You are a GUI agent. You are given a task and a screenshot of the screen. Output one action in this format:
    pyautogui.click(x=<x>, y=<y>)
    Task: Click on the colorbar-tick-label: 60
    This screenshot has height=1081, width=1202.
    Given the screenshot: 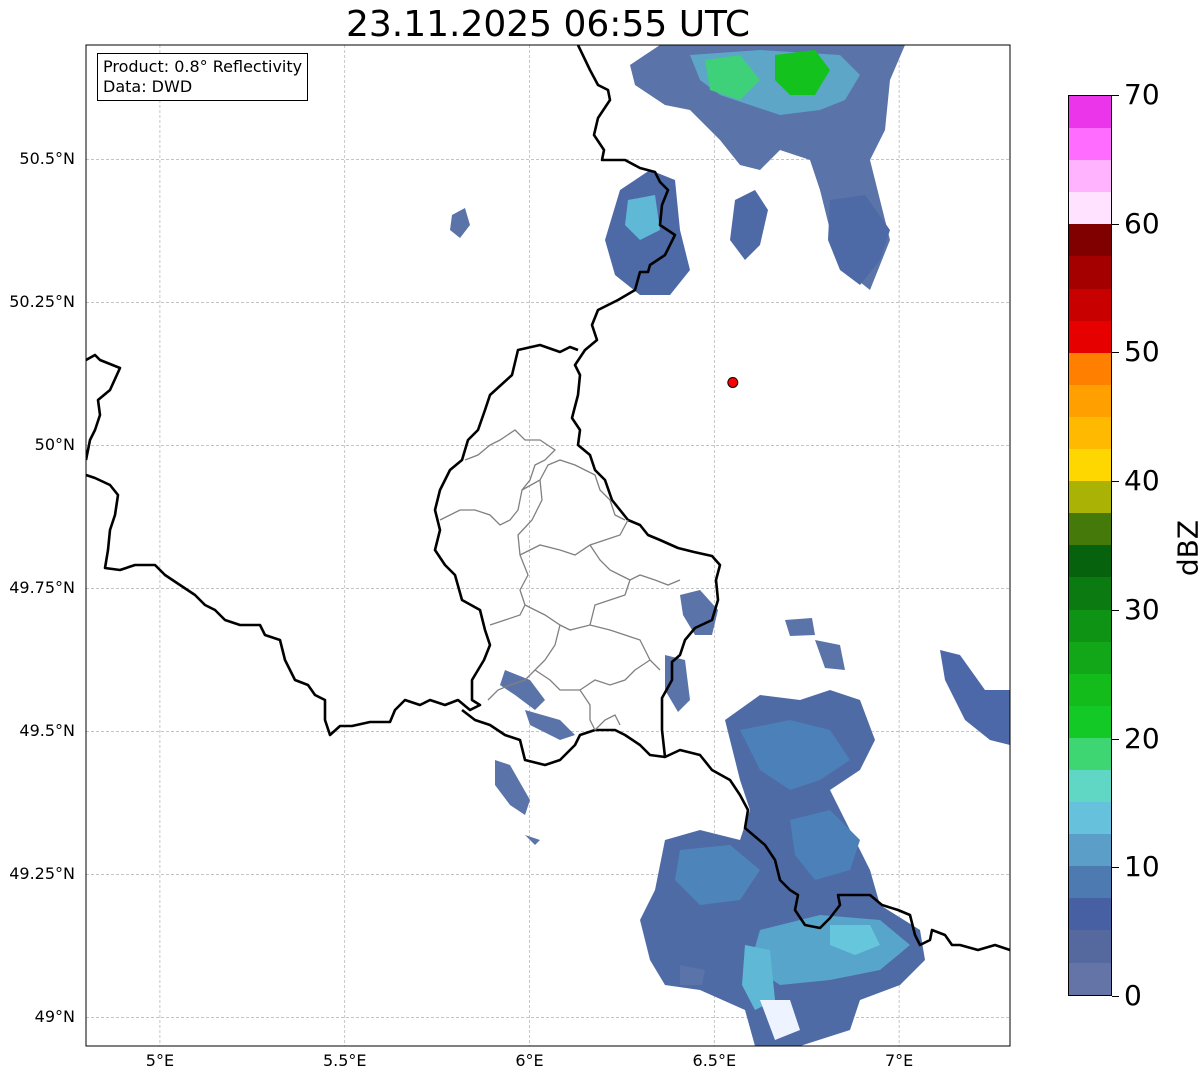 What is the action you would take?
    pyautogui.click(x=1142, y=223)
    